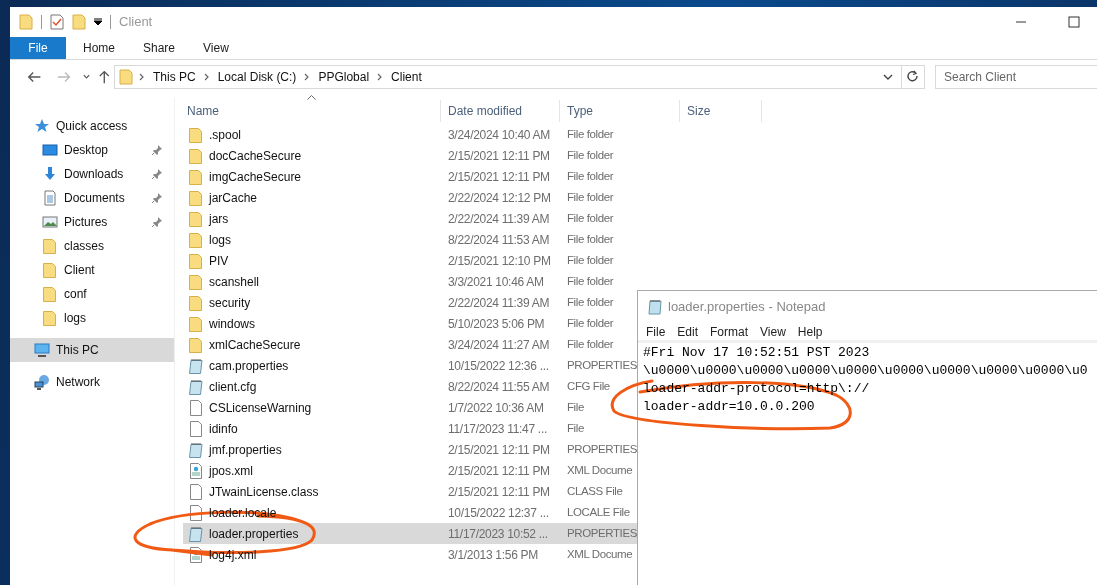 The image size is (1097, 585). I want to click on date-cell: 2/22/2024 12:12 PM, so click(499, 197).